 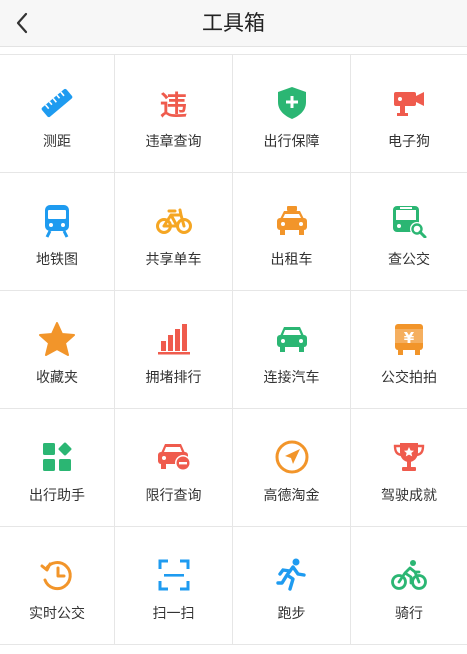 What do you see at coordinates (292, 575) in the screenshot?
I see `running-icon` at bounding box center [292, 575].